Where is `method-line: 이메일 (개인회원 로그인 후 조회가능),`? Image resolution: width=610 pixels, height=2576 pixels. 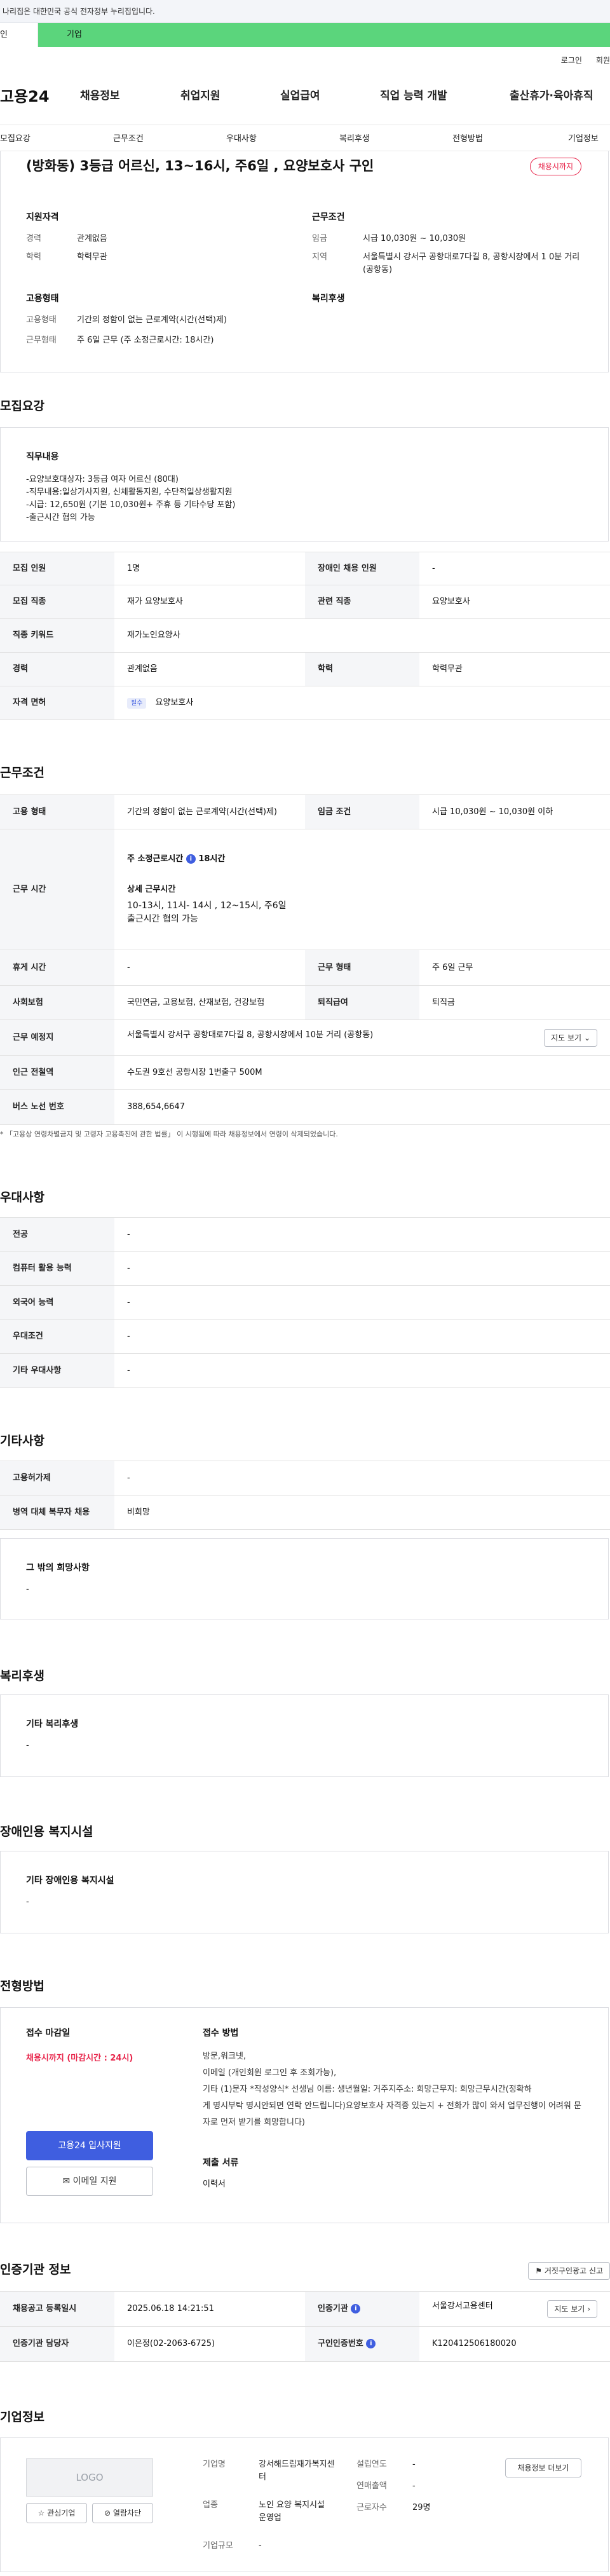
method-line: 이메일 (개인회원 로그인 후 조회가능), is located at coordinates (270, 2073).